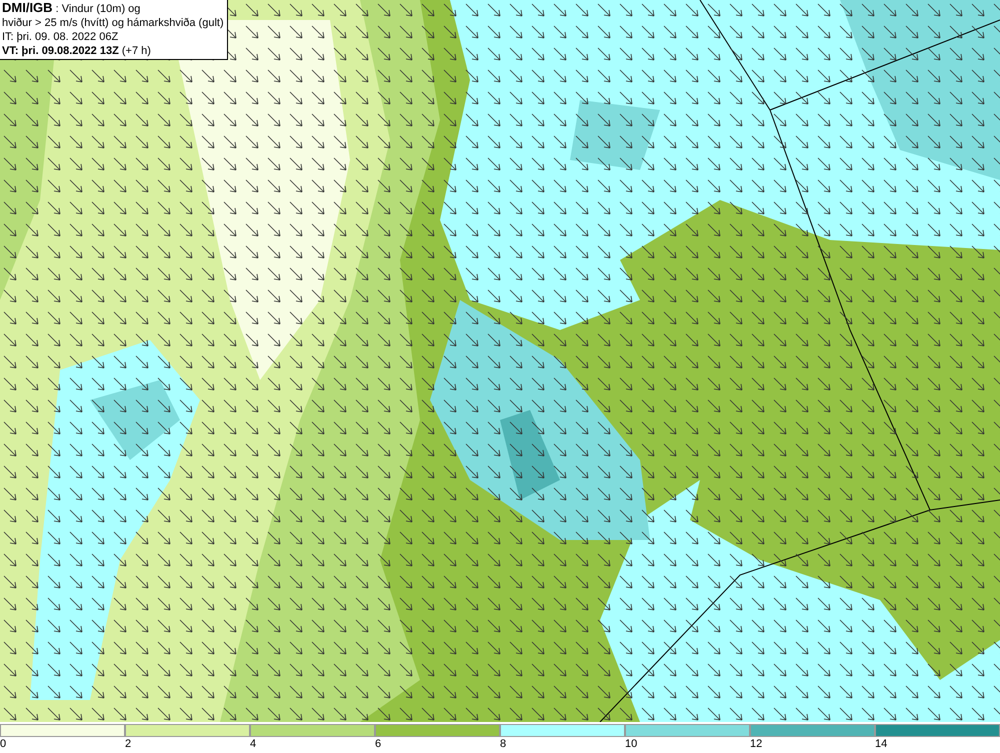  Describe the element at coordinates (378, 744) in the screenshot. I see `legend-label: 6` at that location.